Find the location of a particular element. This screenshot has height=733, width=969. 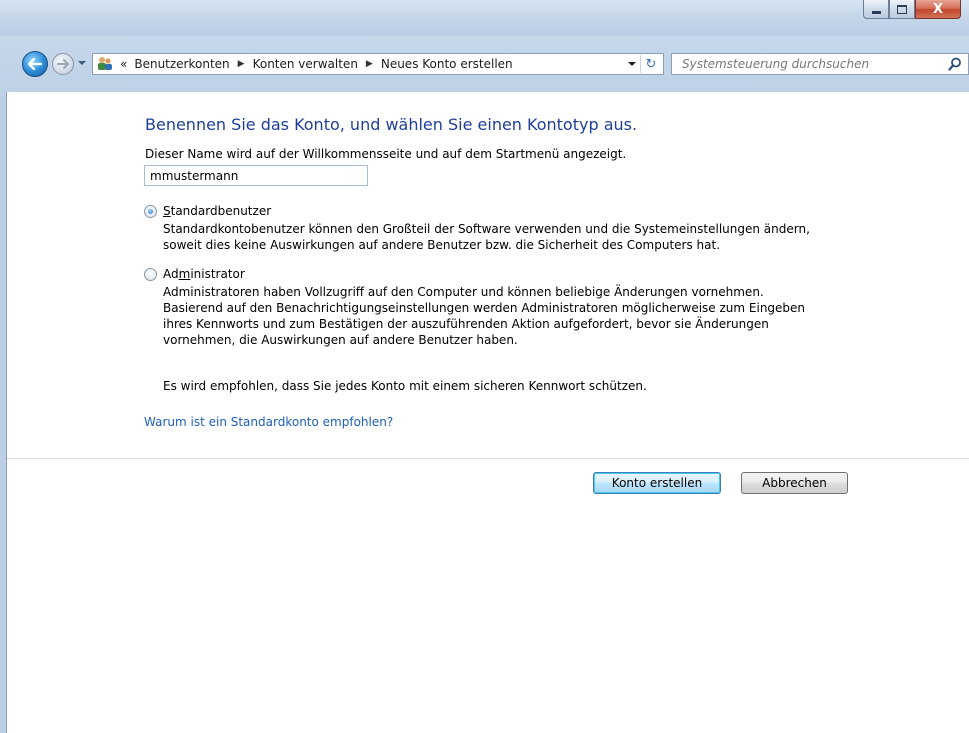

breadcrumb-neues-konto: Neues Konto erstellen is located at coordinates (447, 64).